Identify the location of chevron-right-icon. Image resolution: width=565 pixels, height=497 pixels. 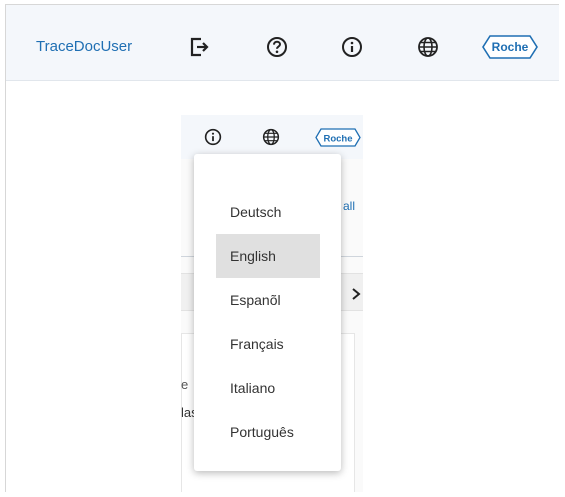
(356, 294).